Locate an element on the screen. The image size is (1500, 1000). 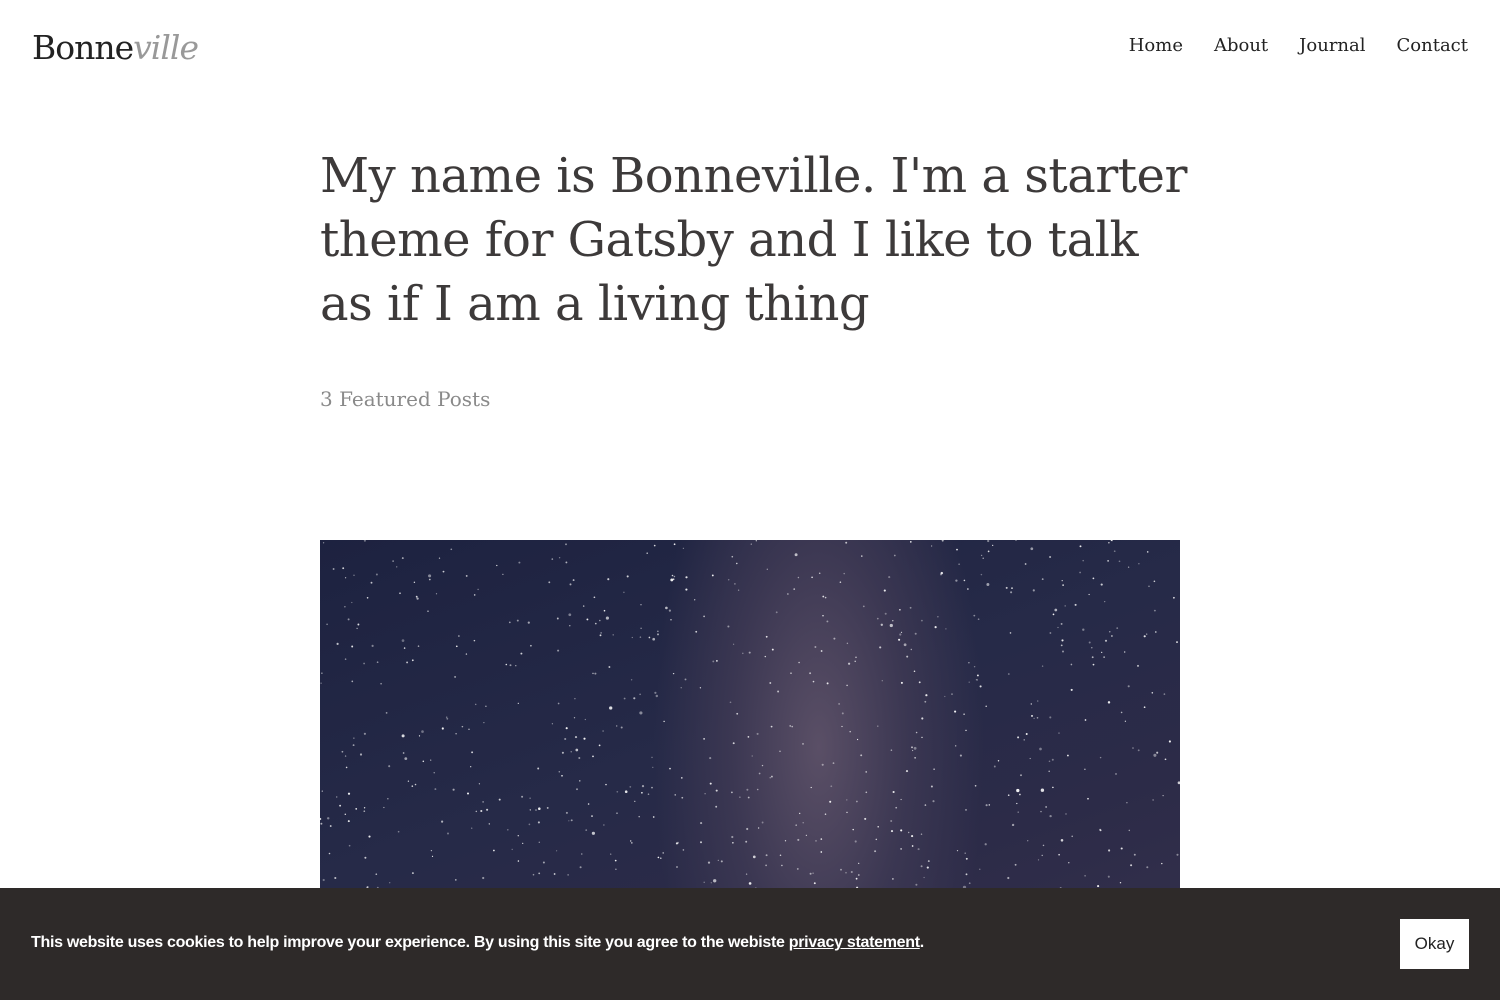
nav-item-journal: Journal is located at coordinates (1332, 46).